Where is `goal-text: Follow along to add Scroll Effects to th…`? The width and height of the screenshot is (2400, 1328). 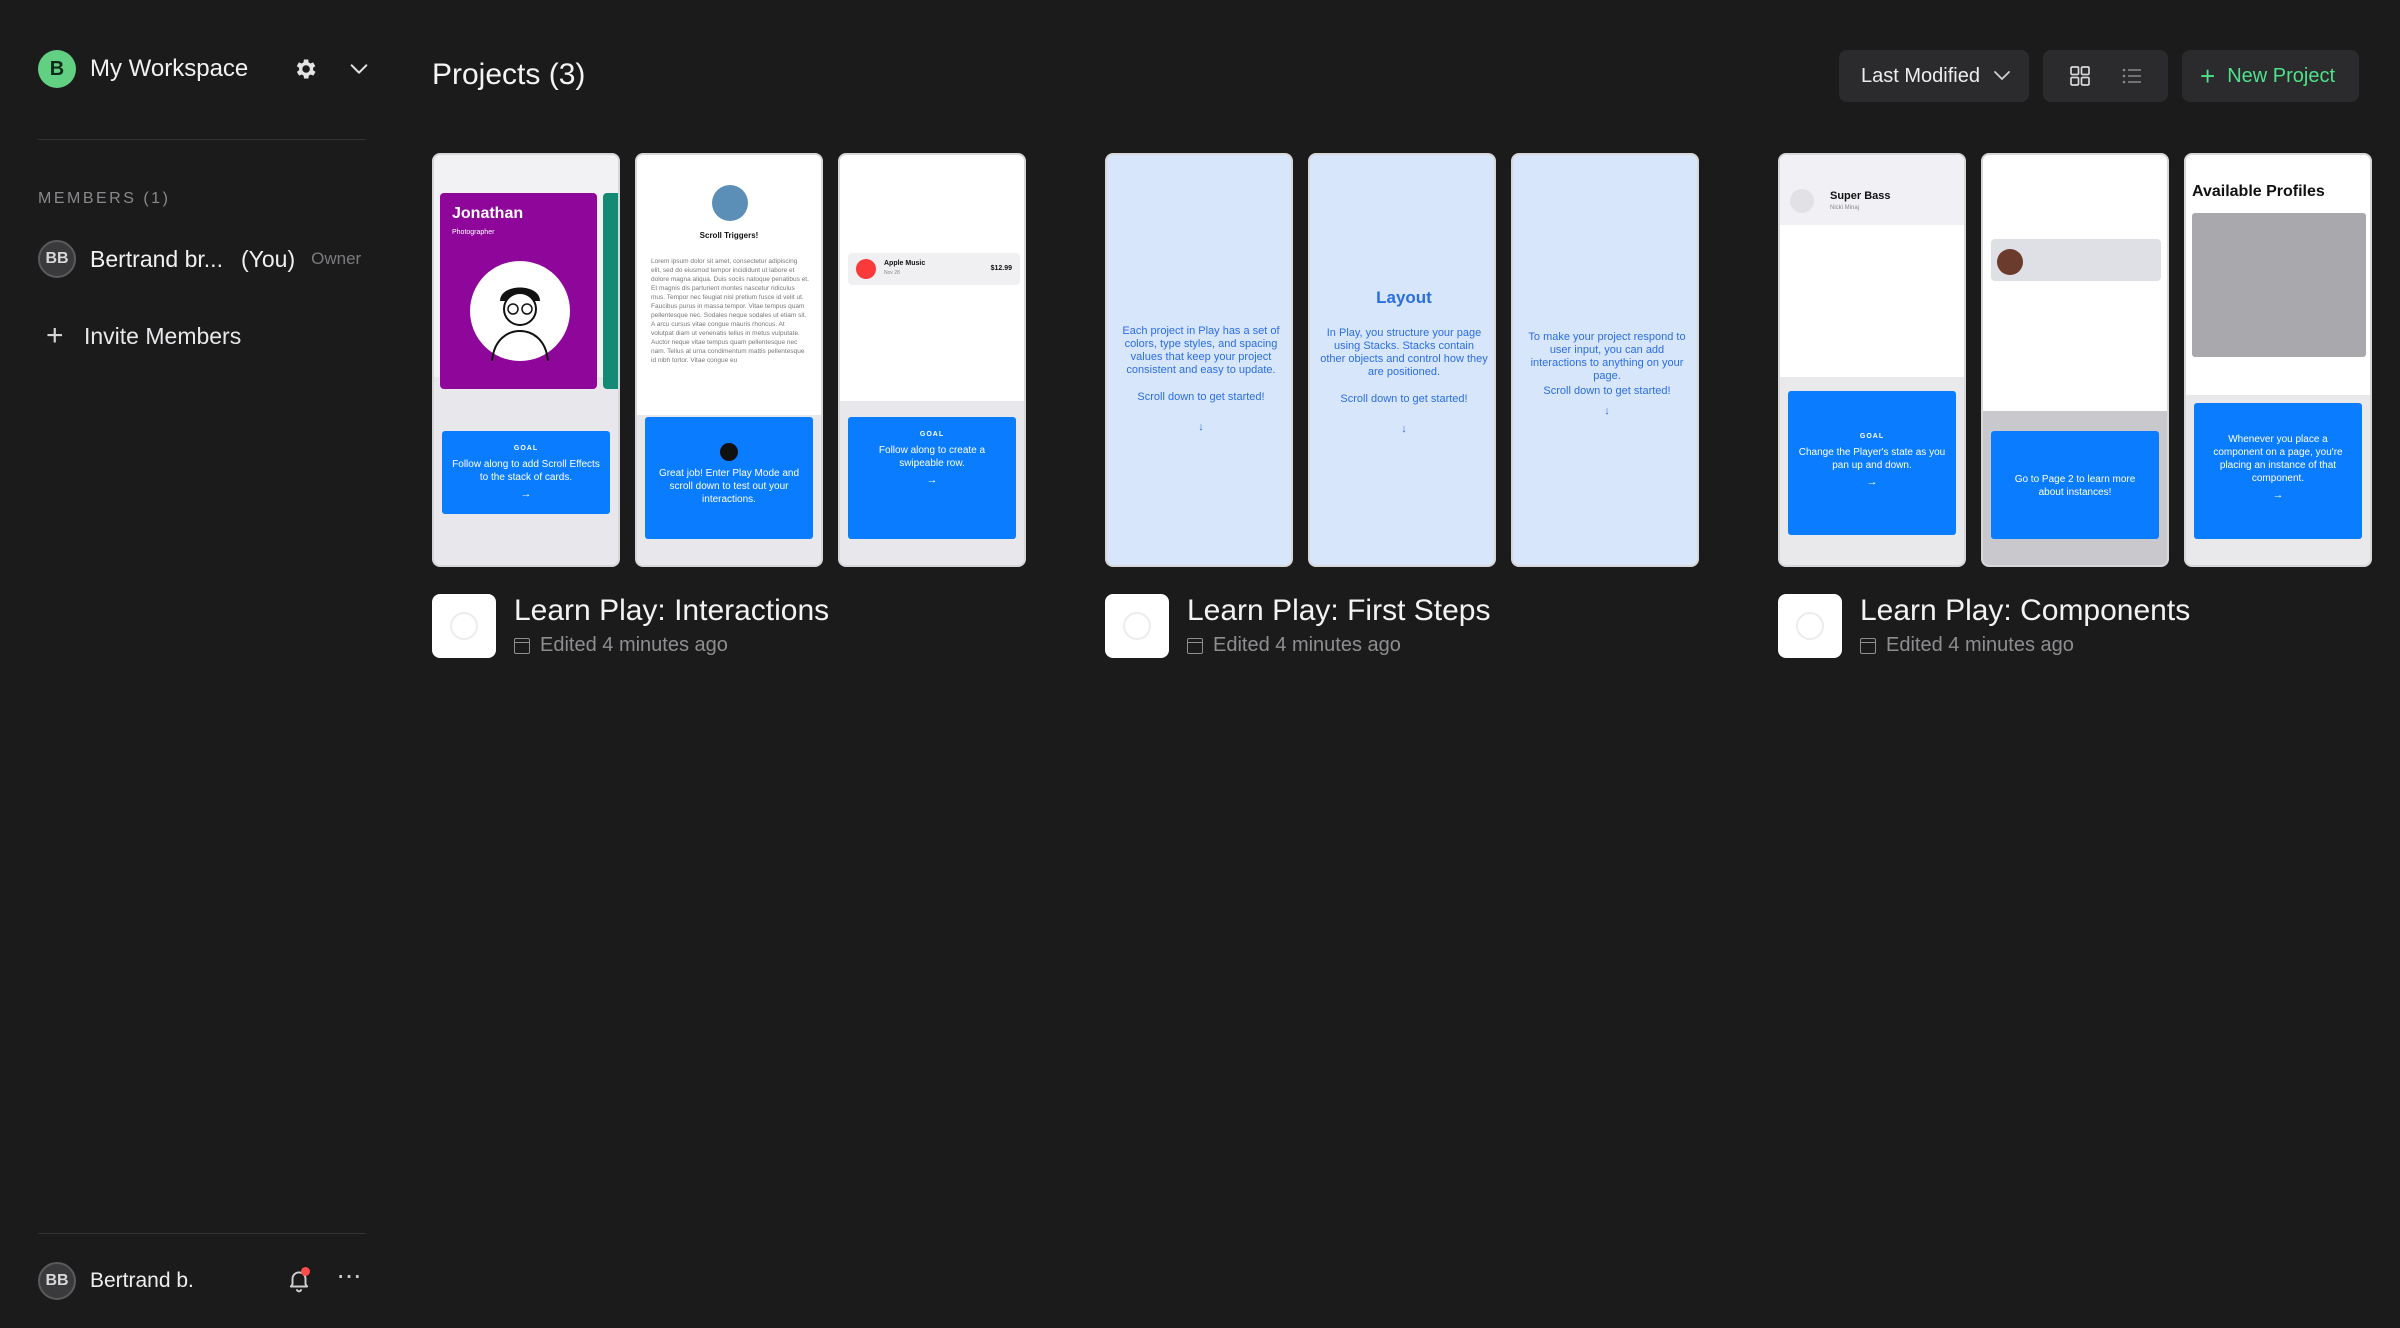 goal-text: Follow along to add Scroll Effects to th… is located at coordinates (526, 471).